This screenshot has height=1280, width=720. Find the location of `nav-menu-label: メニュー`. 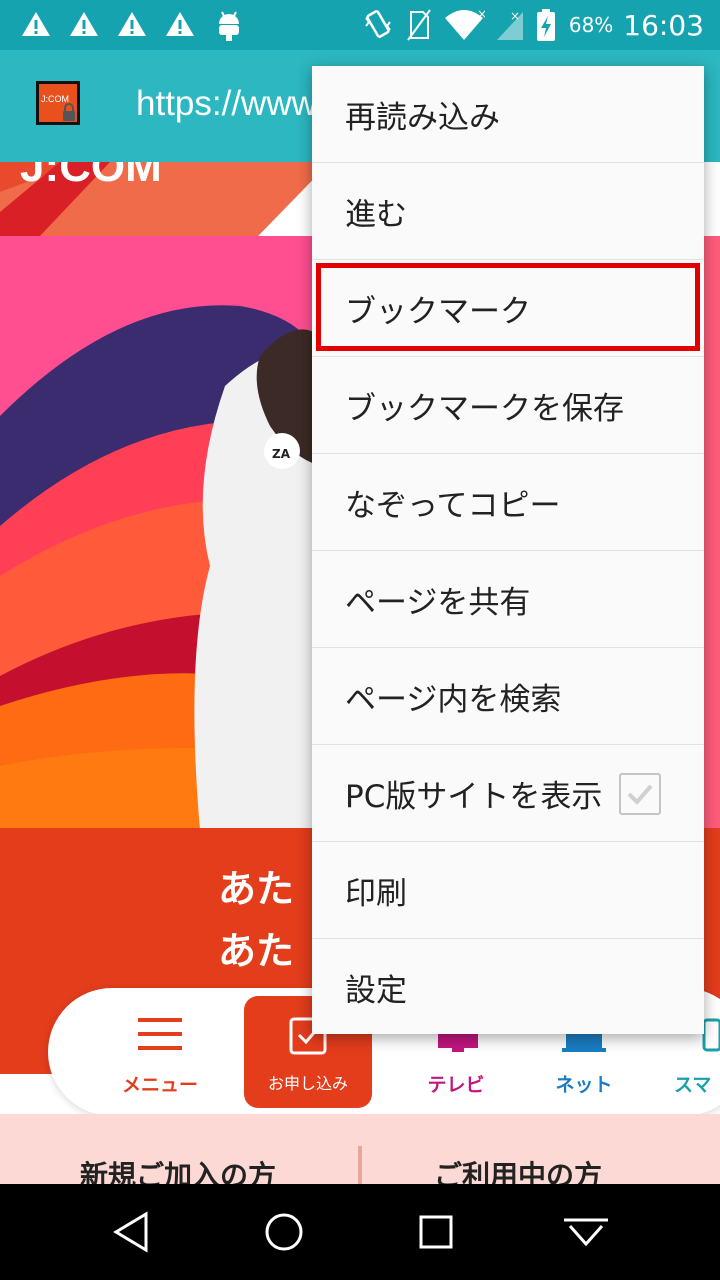

nav-menu-label: メニュー is located at coordinates (159, 1085).